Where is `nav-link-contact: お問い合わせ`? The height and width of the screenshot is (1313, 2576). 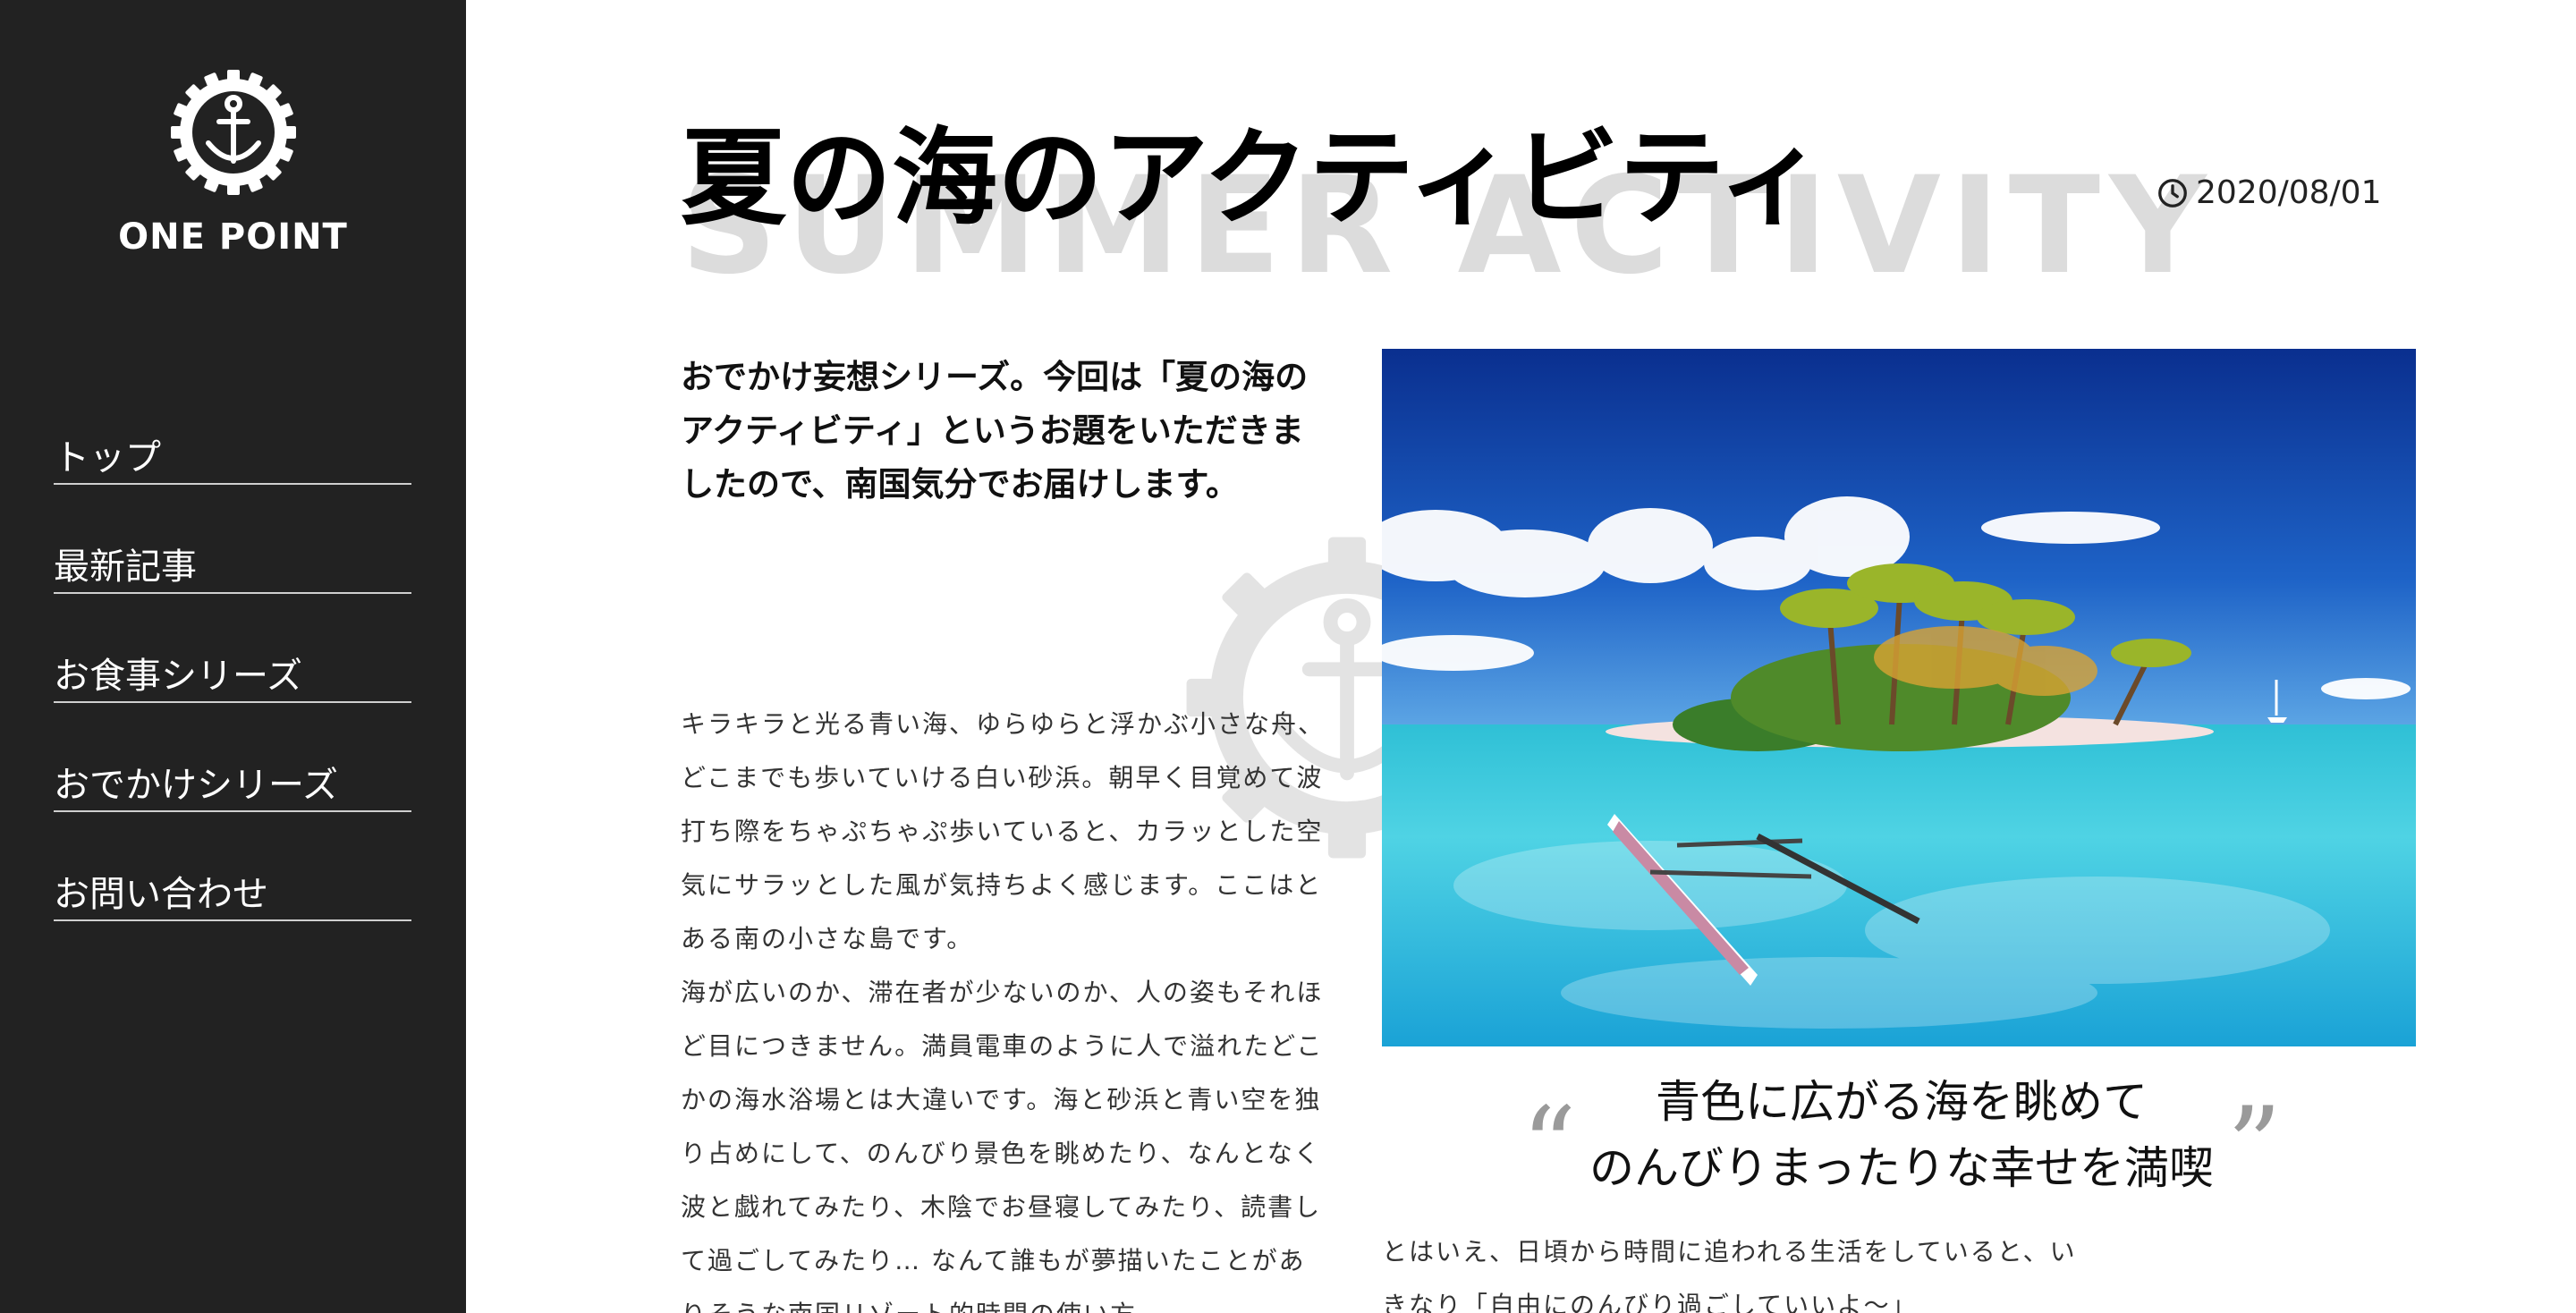 nav-link-contact: お問い合わせ is located at coordinates (232, 897).